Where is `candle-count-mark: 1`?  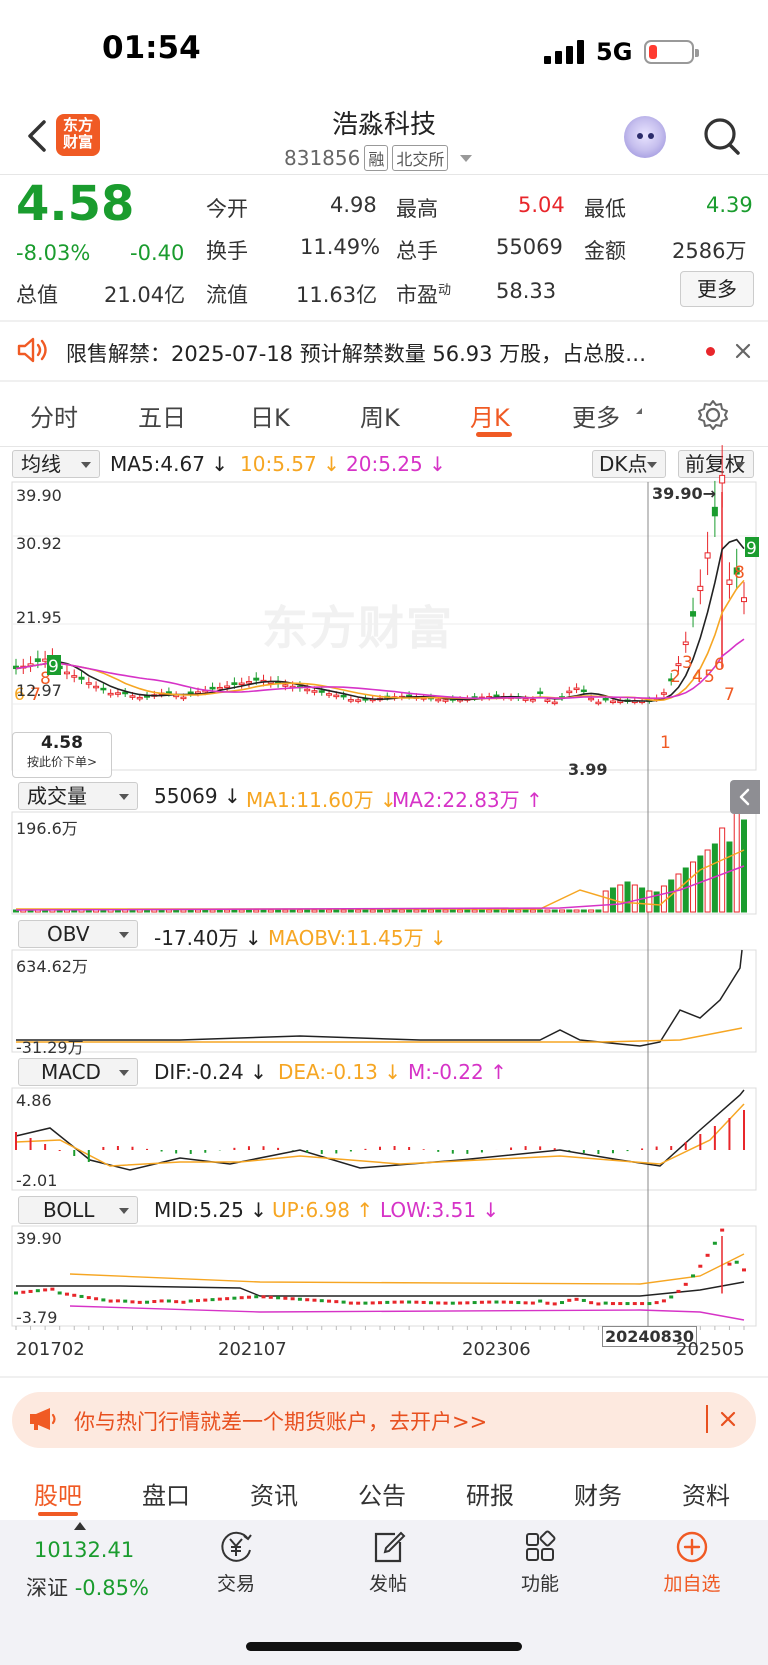
candle-count-mark: 1 is located at coordinates (665, 743).